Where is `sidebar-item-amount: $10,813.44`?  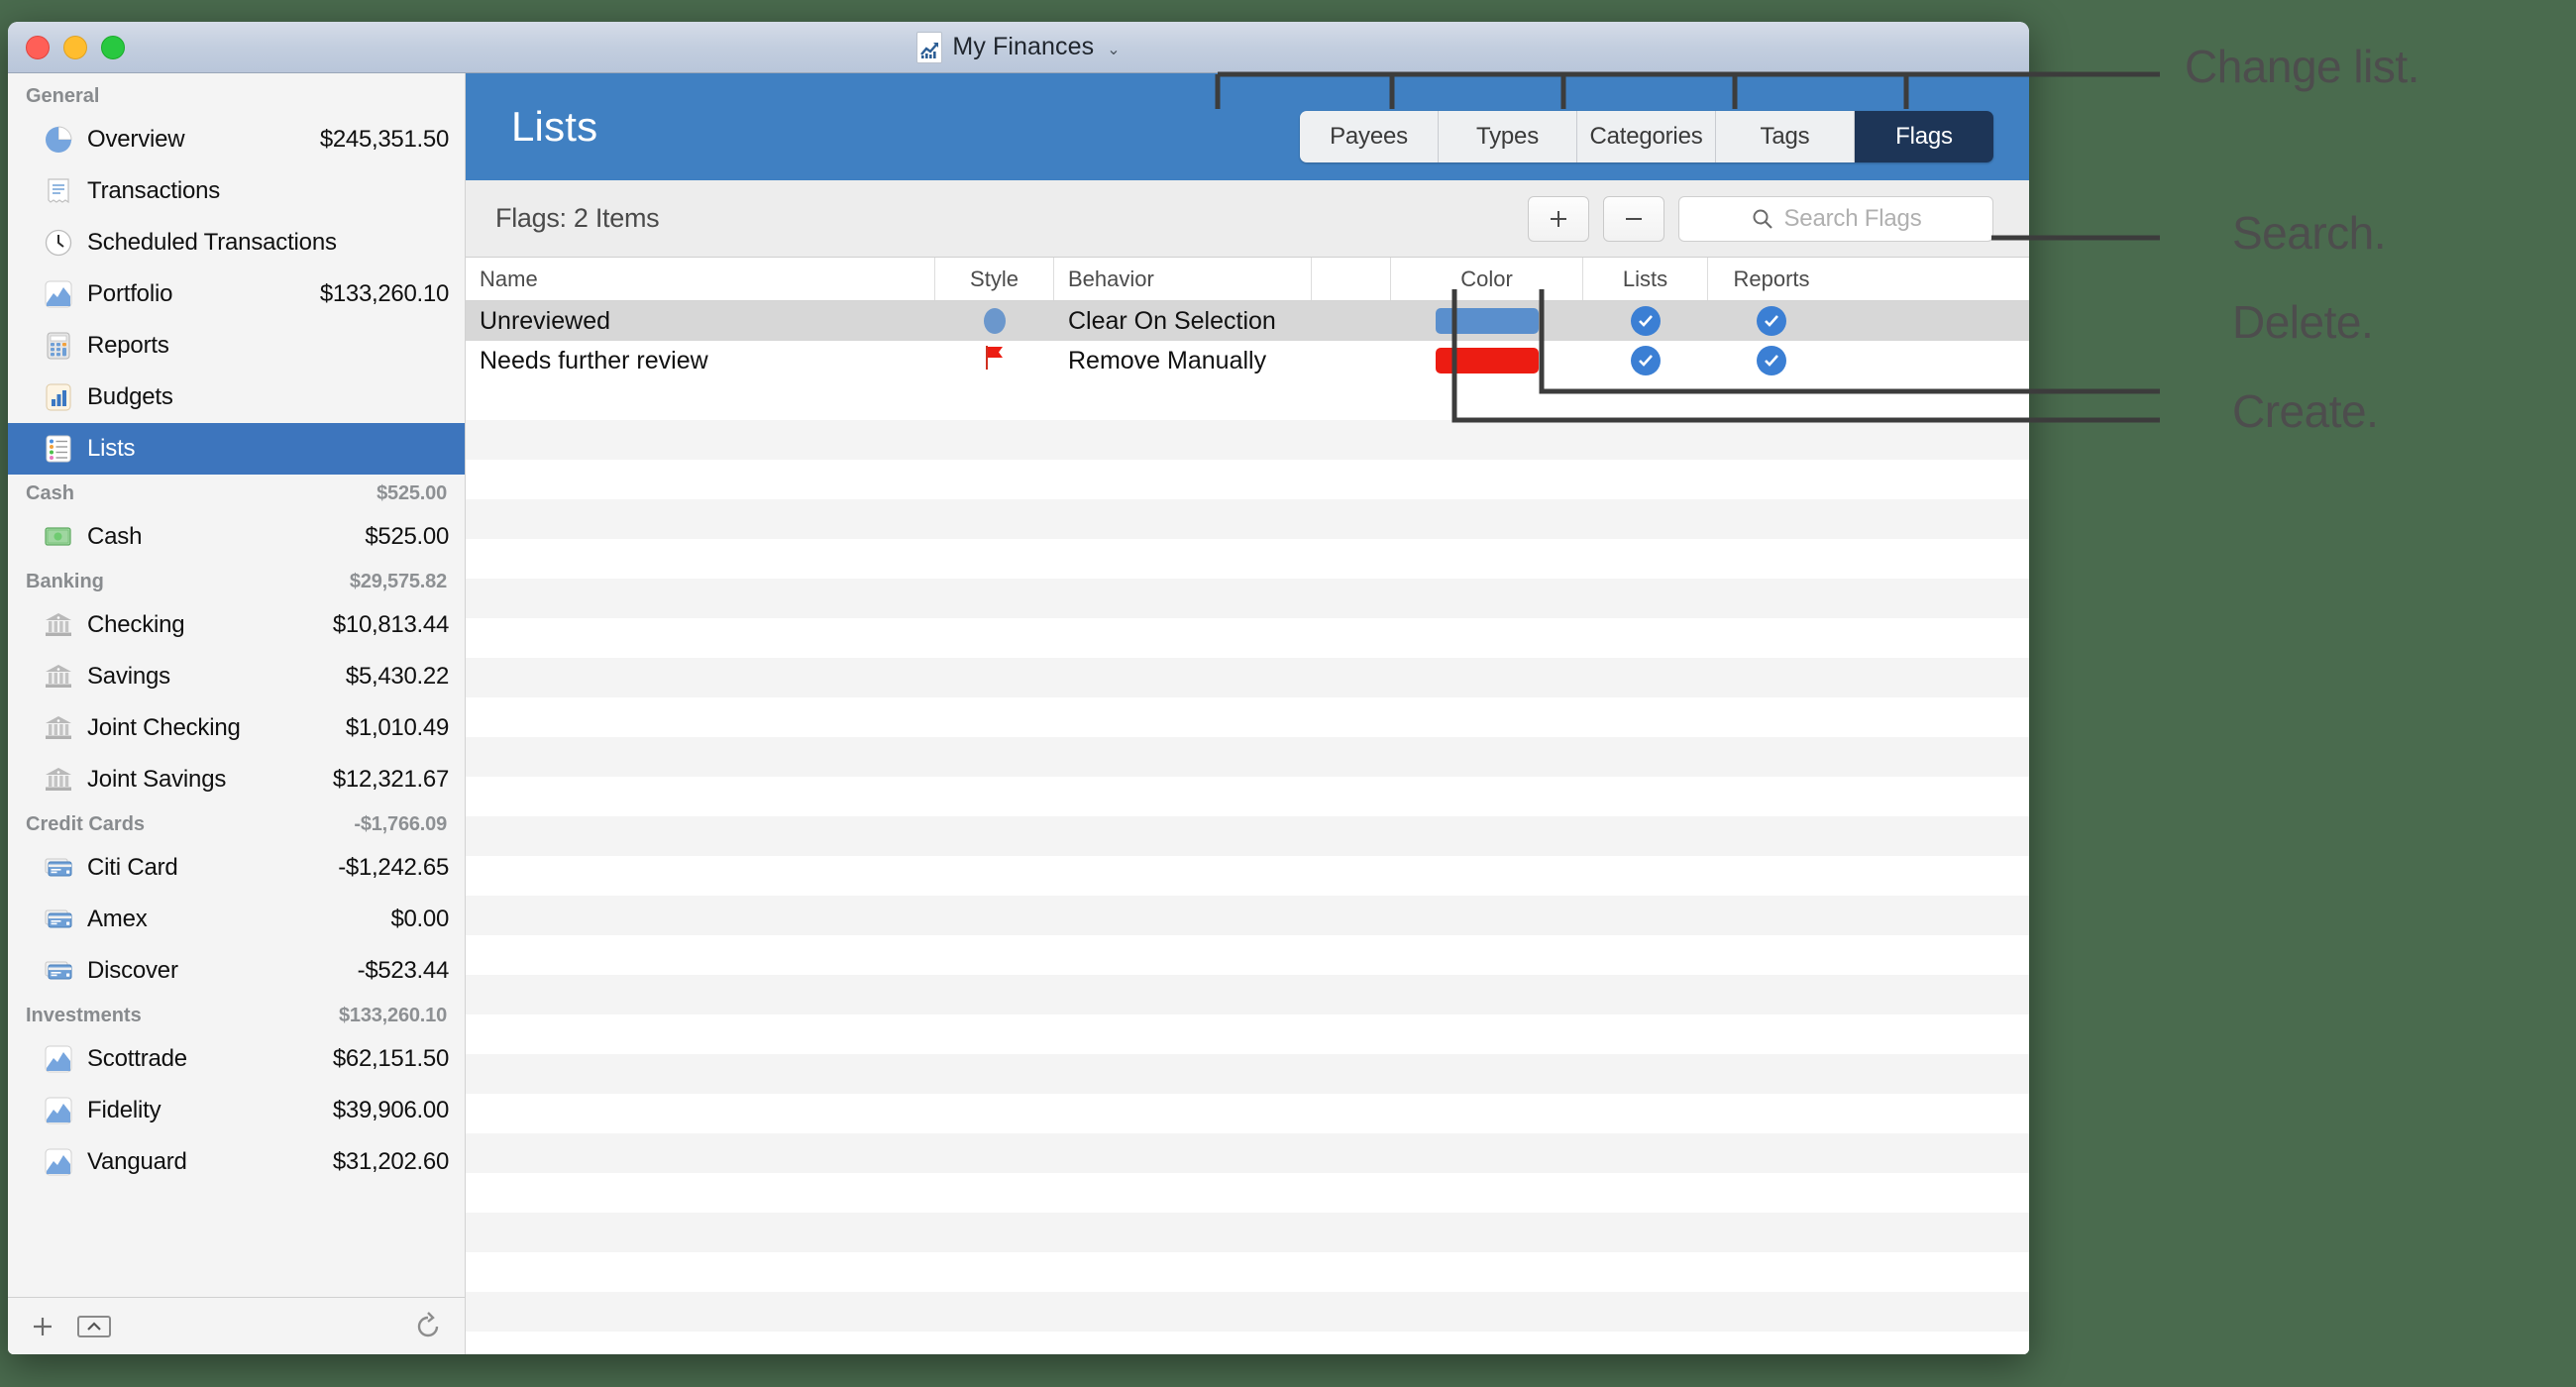
sidebar-item-amount: $10,813.44 is located at coordinates (391, 624).